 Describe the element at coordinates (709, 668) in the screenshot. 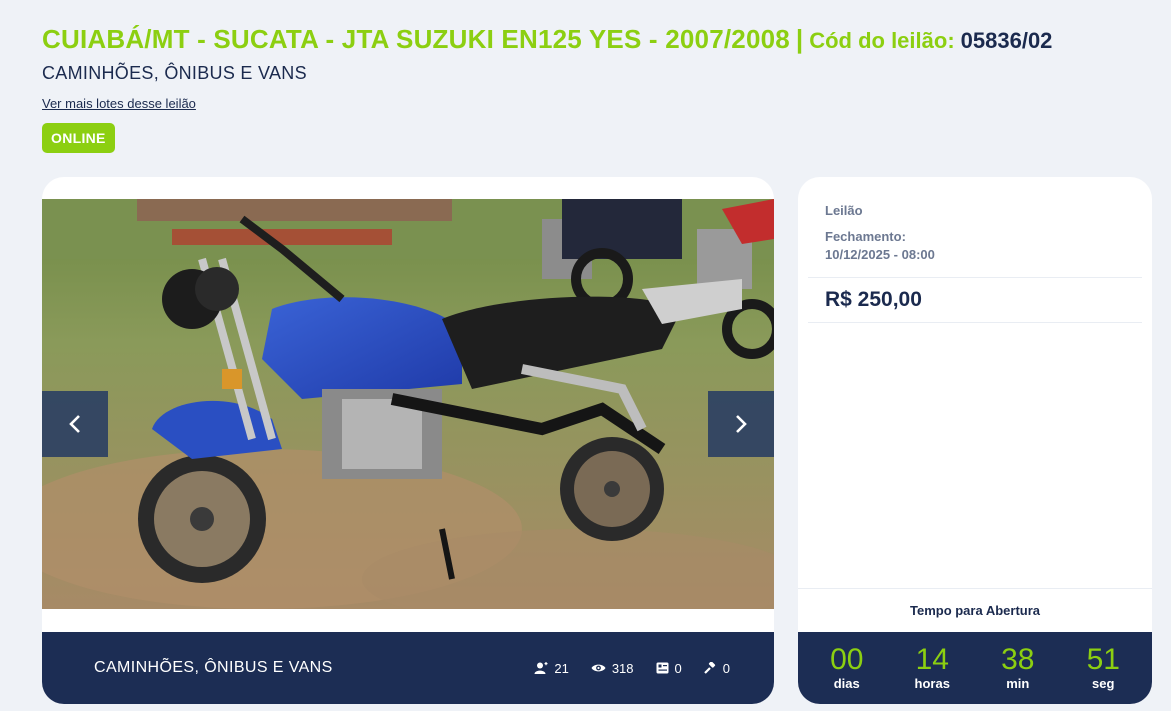

I see `gavel-icon` at that location.